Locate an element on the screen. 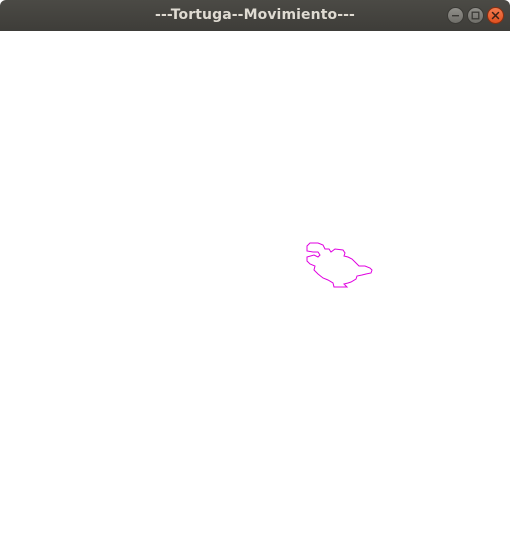 The width and height of the screenshot is (510, 543). minimize-icon is located at coordinates (455, 16).